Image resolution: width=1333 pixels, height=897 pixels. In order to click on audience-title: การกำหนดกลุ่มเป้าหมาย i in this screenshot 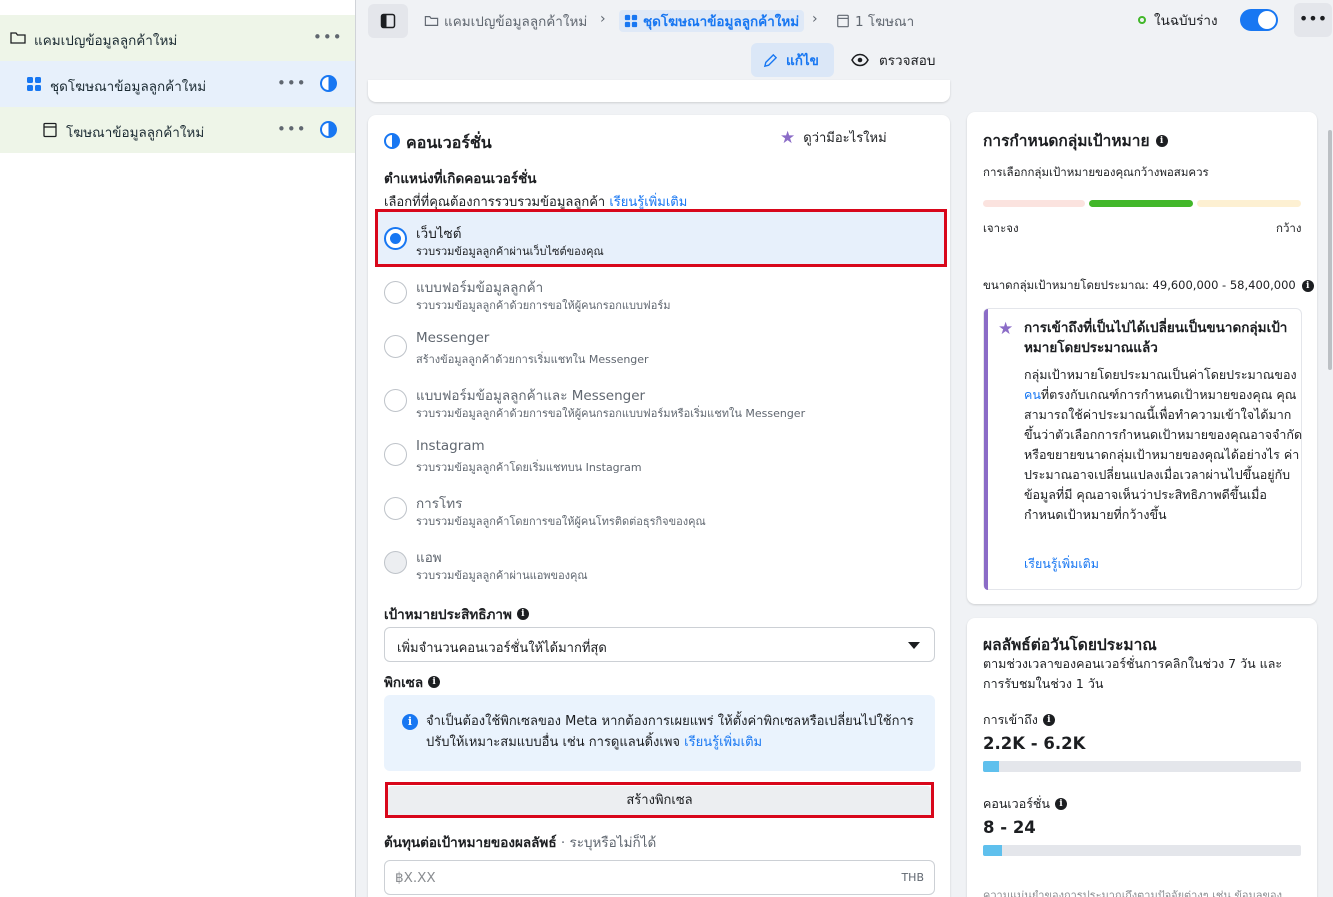, I will do `click(1075, 140)`.